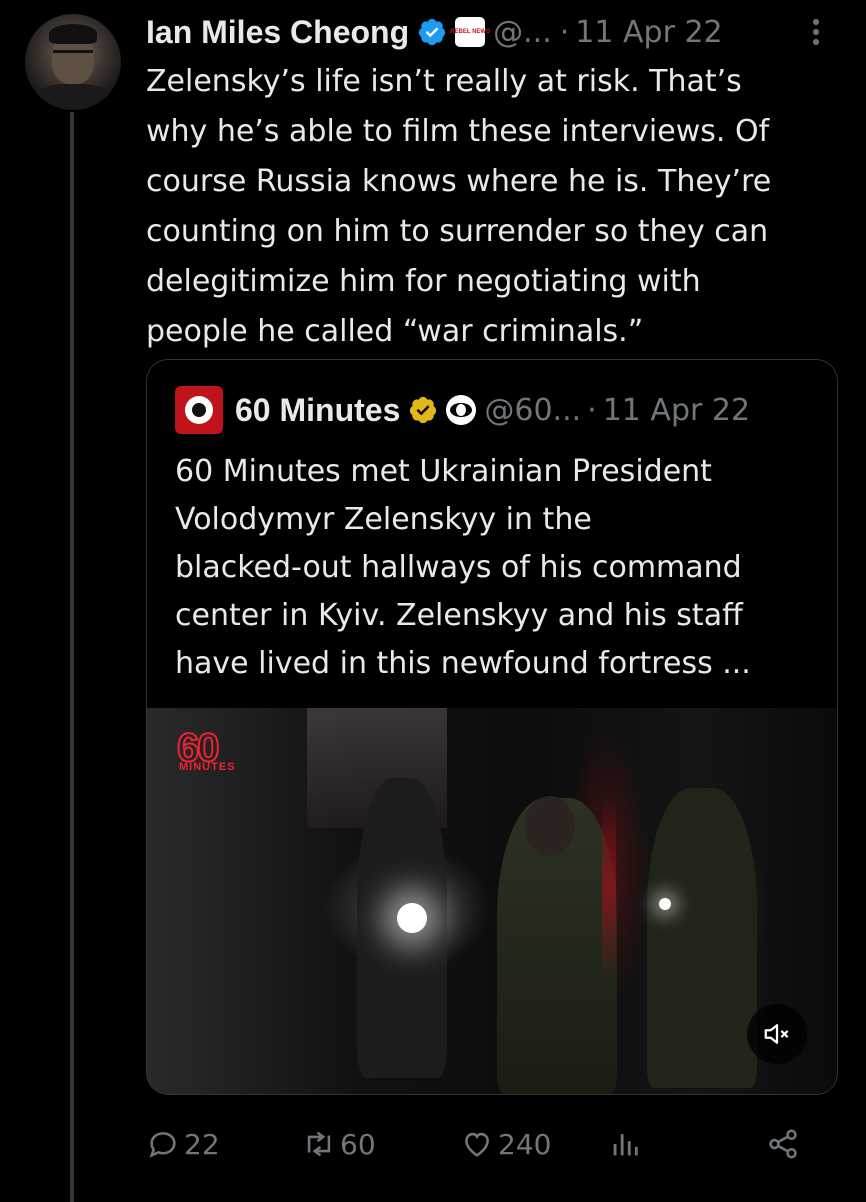  I want to click on author-avatar, so click(73, 62).